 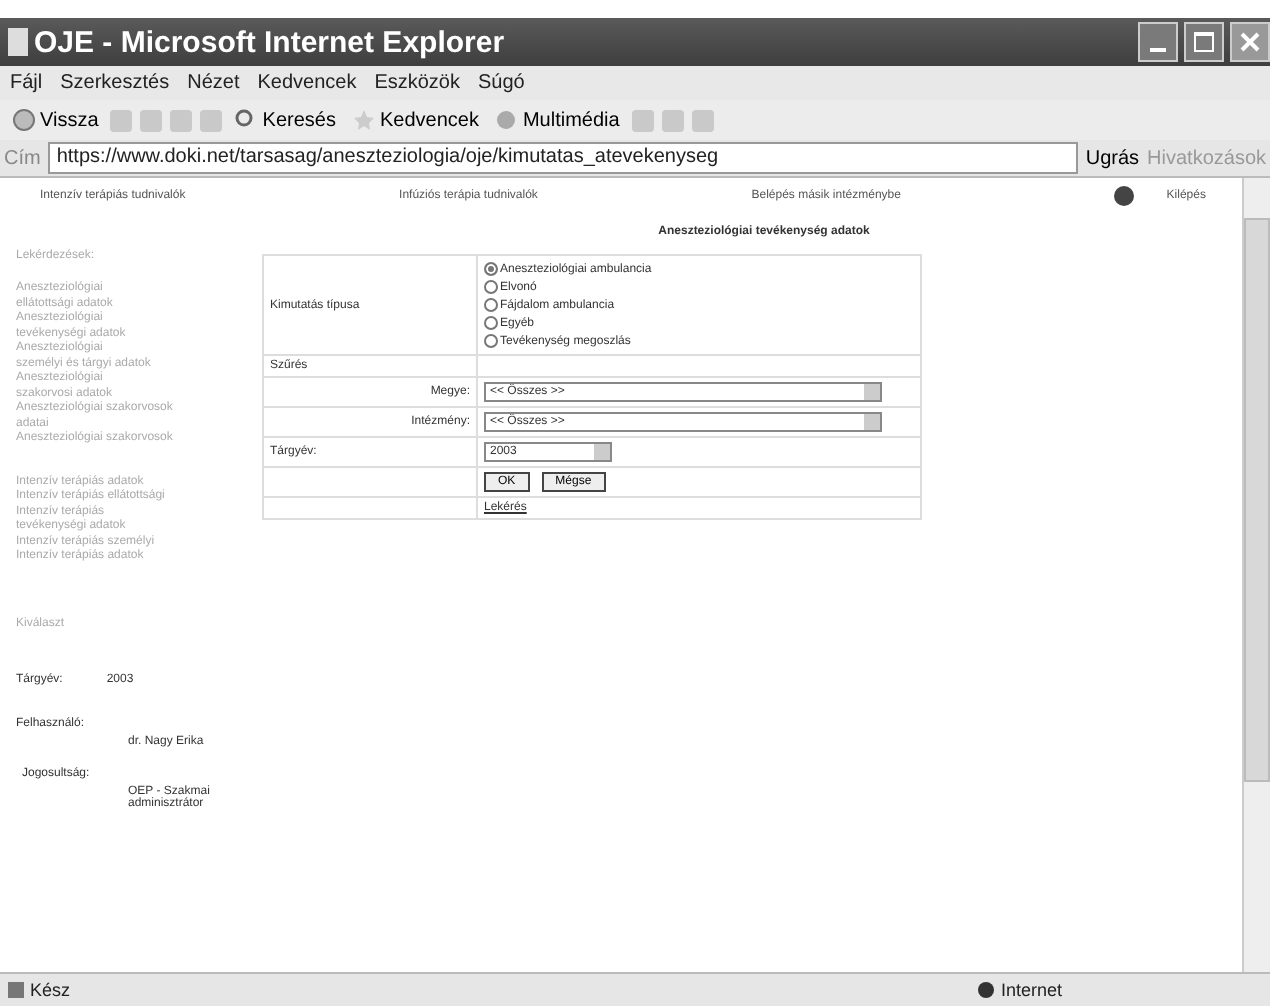 I want to click on menu-item: Nézet, so click(x=213, y=83).